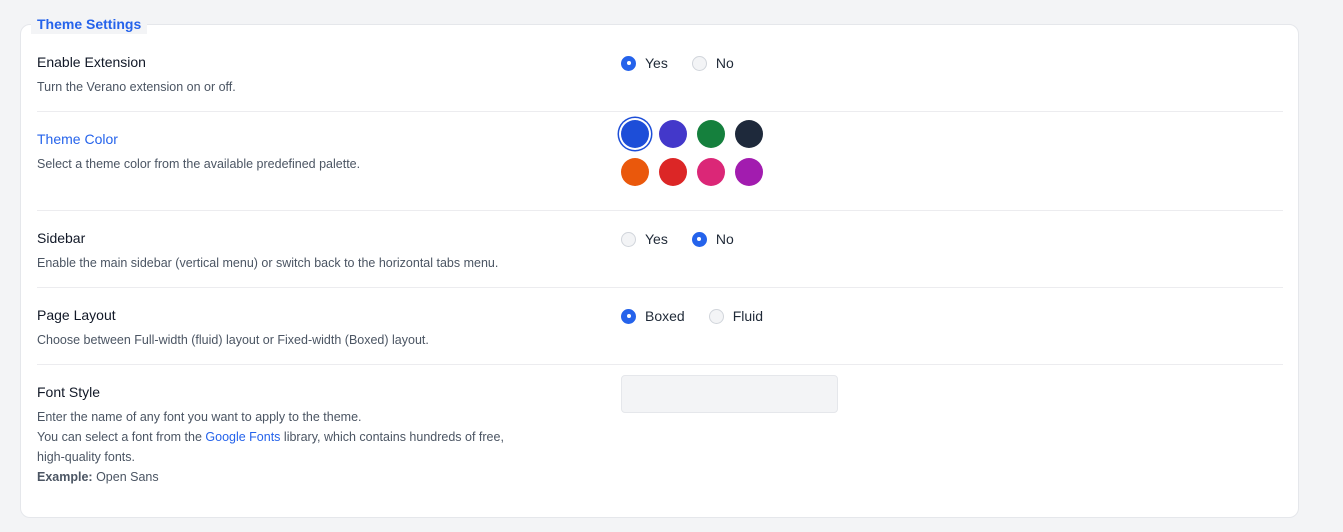 The height and width of the screenshot is (532, 1343). What do you see at coordinates (61, 238) in the screenshot?
I see `sidebar-label: Sidebar` at bounding box center [61, 238].